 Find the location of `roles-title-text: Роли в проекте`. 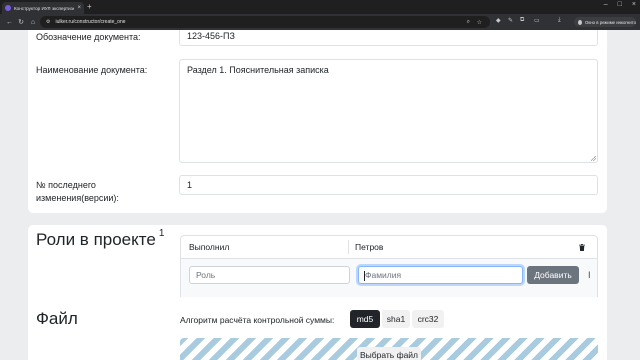

roles-title-text: Роли в проекте is located at coordinates (96, 239).